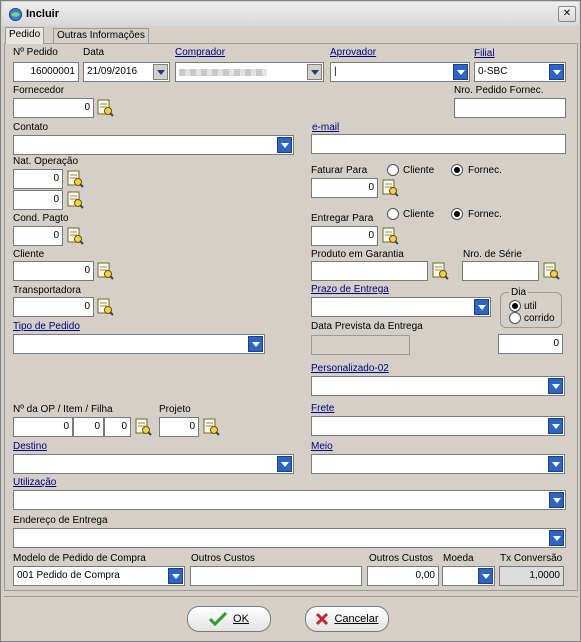 The width and height of the screenshot is (581, 642). I want to click on transportadora-field: 0, so click(53, 307).